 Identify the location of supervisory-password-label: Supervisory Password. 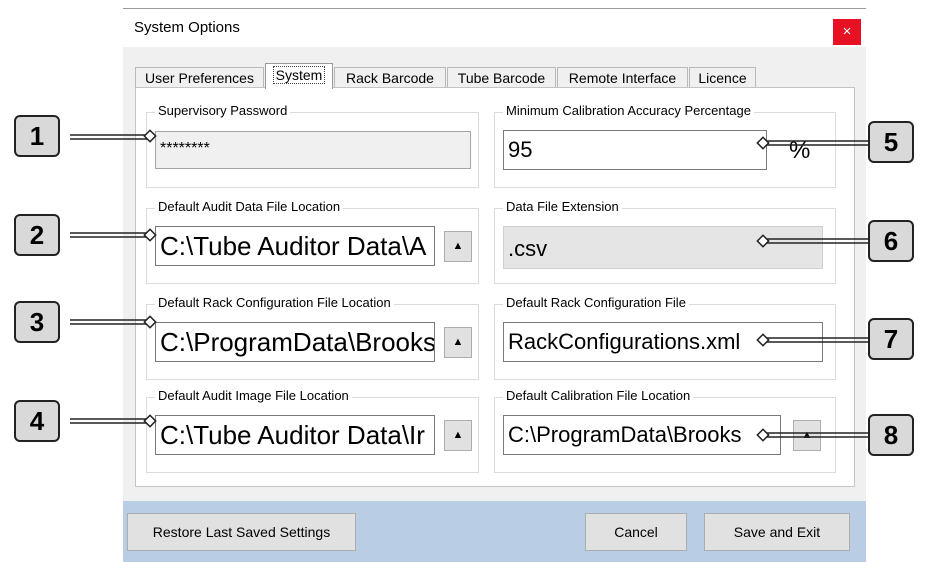
(223, 110).